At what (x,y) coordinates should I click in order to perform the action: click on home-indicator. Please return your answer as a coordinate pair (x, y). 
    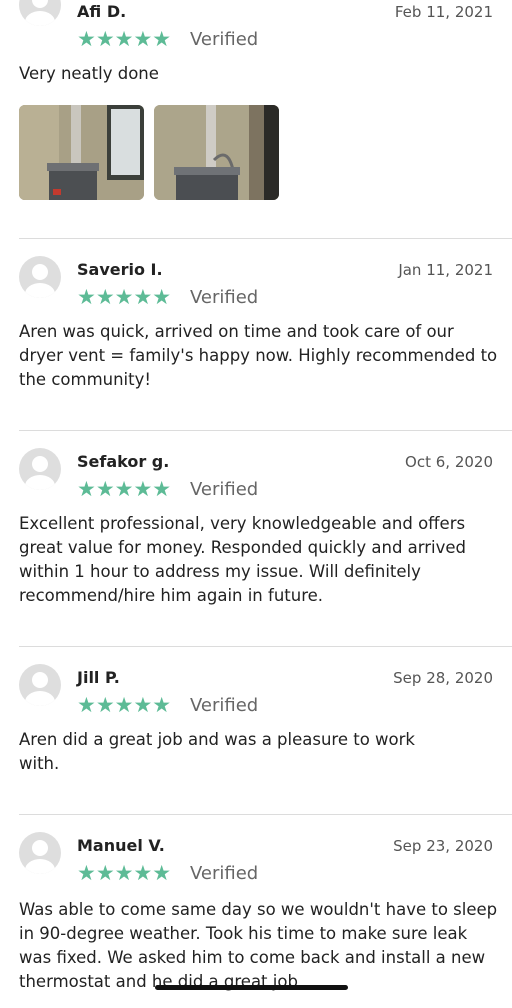
    Looking at the image, I should click on (251, 987).